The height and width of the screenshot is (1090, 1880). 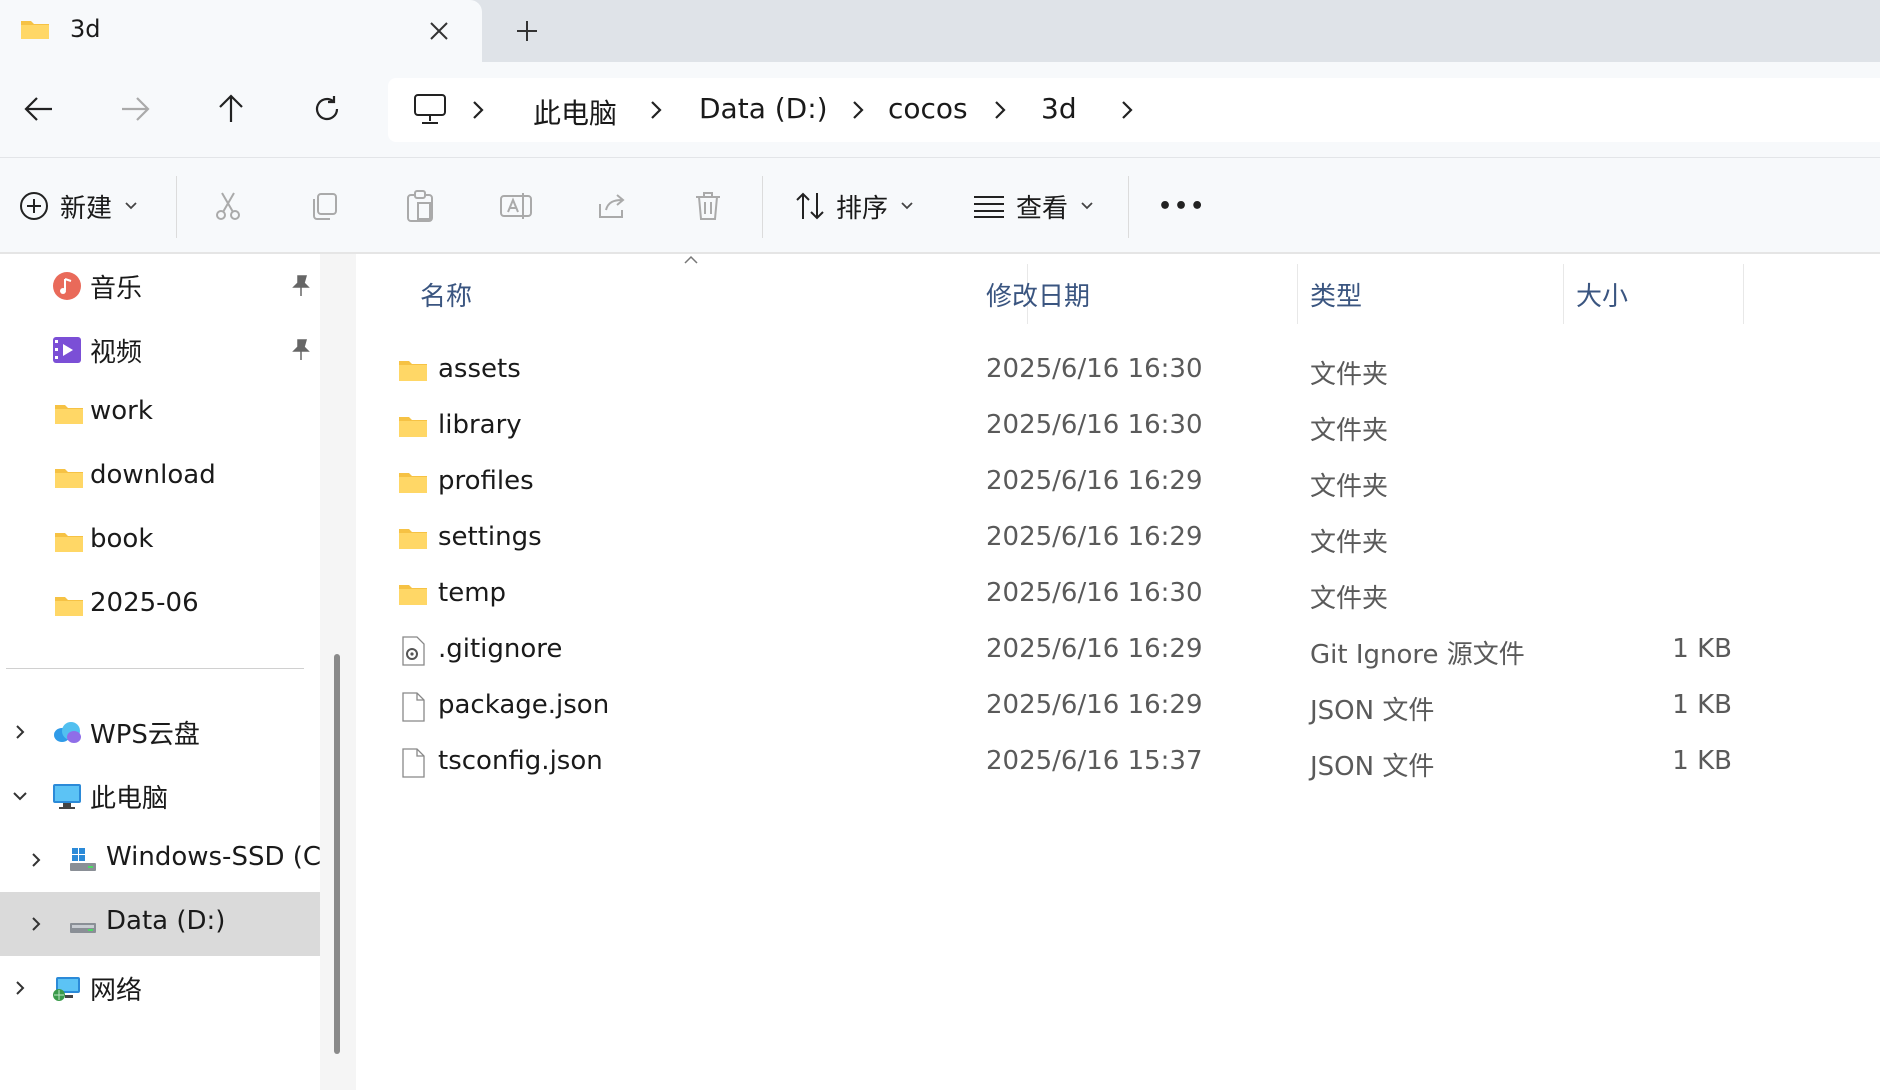 I want to click on chevron-down-icon, so click(x=20, y=796).